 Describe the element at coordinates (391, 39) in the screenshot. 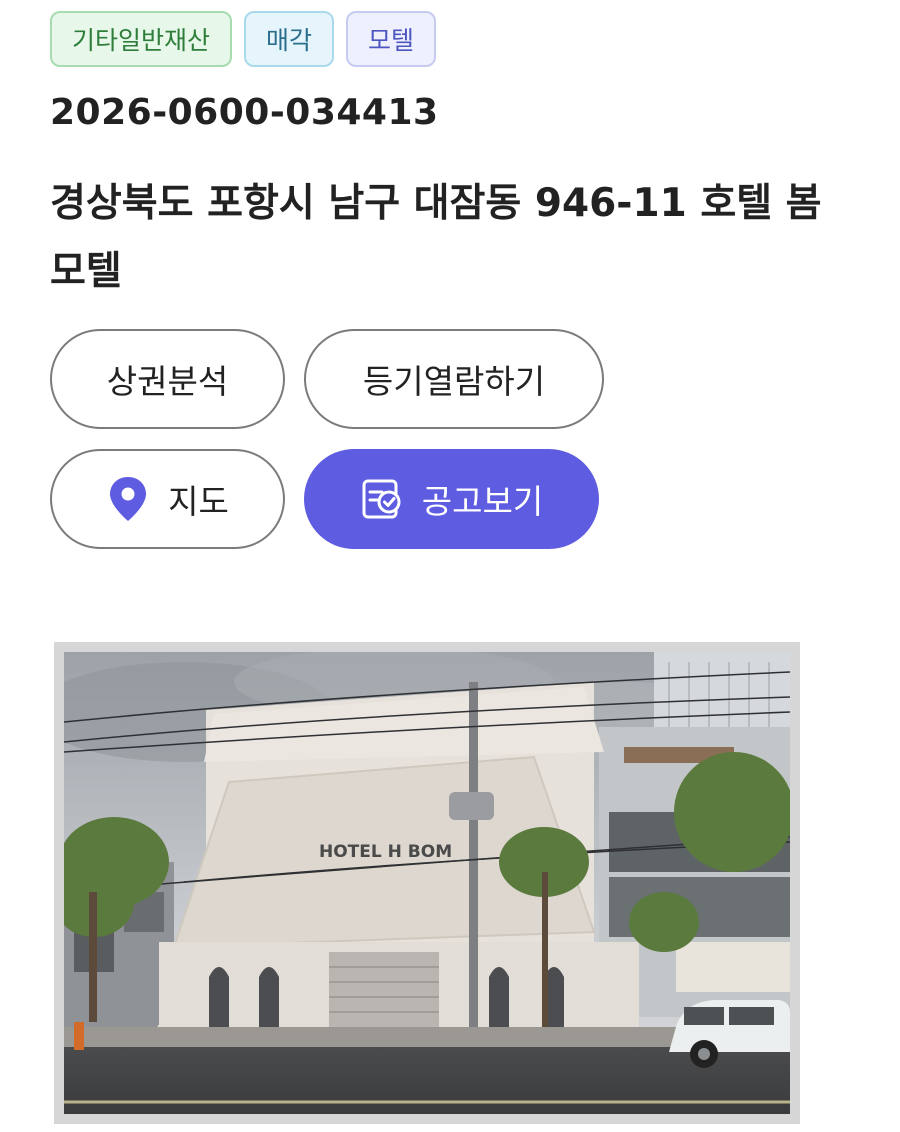

I see `tag-usage: 모텔` at that location.